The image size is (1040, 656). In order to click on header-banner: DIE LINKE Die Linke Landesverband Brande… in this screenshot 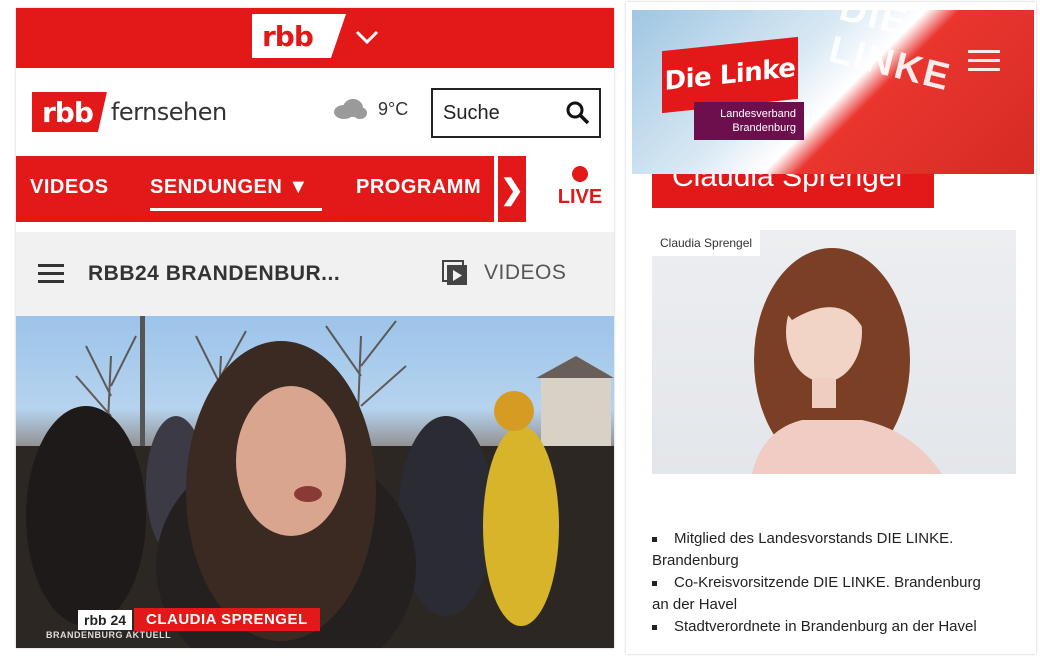, I will do `click(833, 92)`.